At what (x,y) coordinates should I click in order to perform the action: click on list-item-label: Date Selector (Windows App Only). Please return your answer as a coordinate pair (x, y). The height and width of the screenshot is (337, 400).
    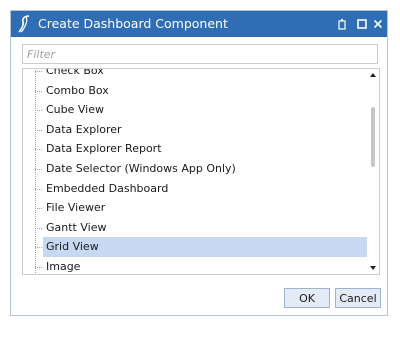
    Looking at the image, I should click on (141, 168).